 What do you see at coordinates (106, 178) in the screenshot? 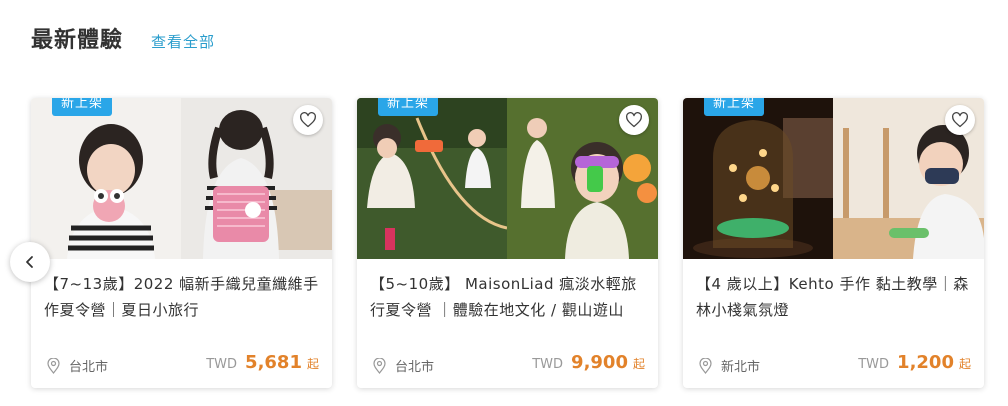
I see `child-with-owl-photo` at bounding box center [106, 178].